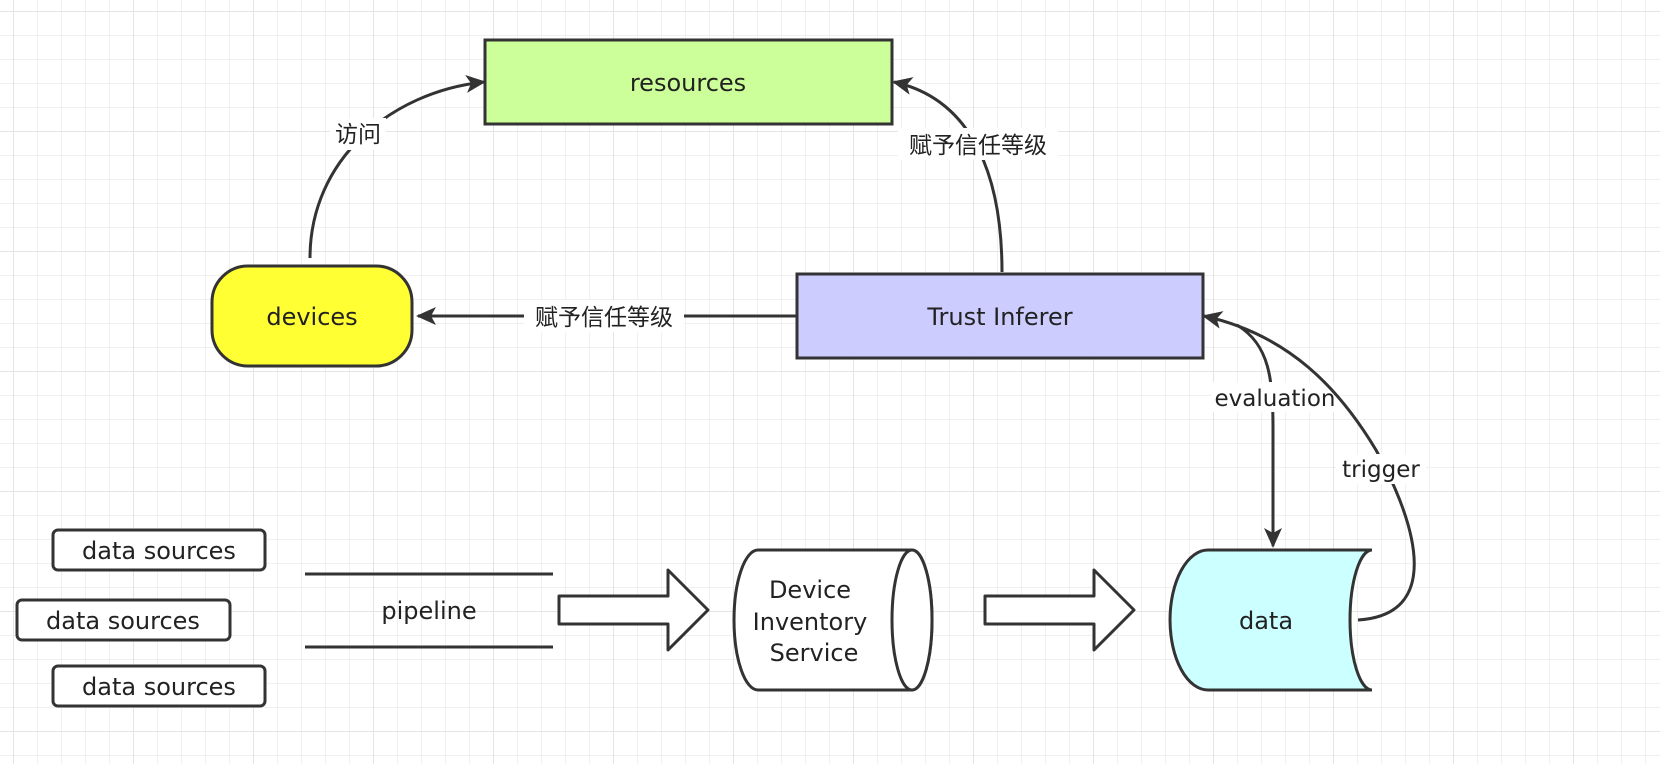 This screenshot has width=1660, height=768. What do you see at coordinates (604, 318) in the screenshot?
I see `edge-label-trust-level-devices: 赋予信任等级` at bounding box center [604, 318].